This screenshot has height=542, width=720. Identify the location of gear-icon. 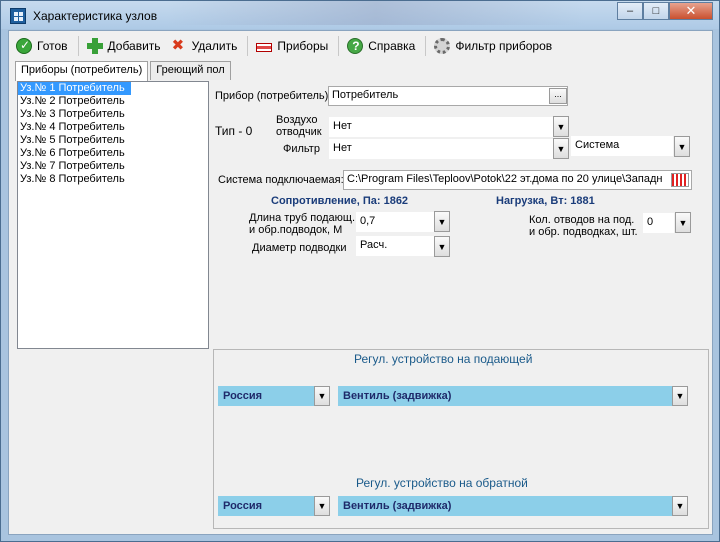
(442, 46).